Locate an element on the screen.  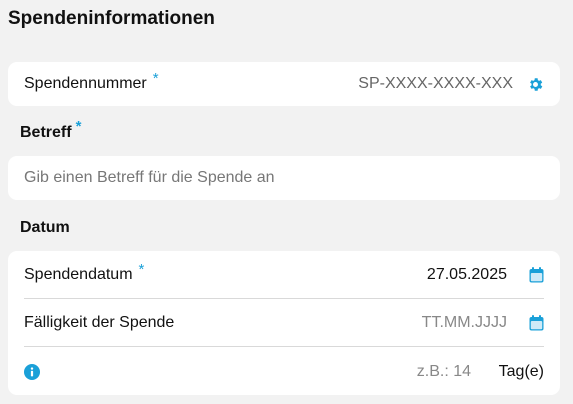
subject-label: Betreff is located at coordinates (46, 132).